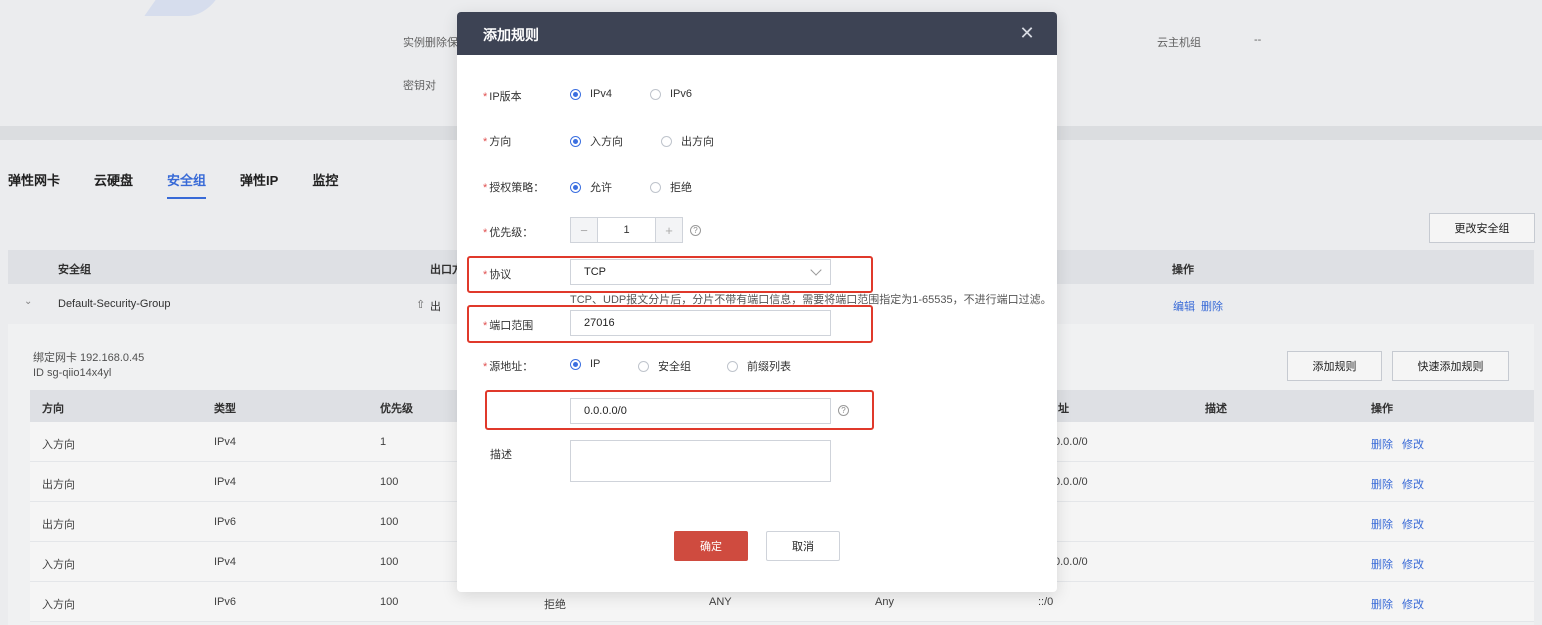  I want to click on priority-input: 1, so click(626, 230).